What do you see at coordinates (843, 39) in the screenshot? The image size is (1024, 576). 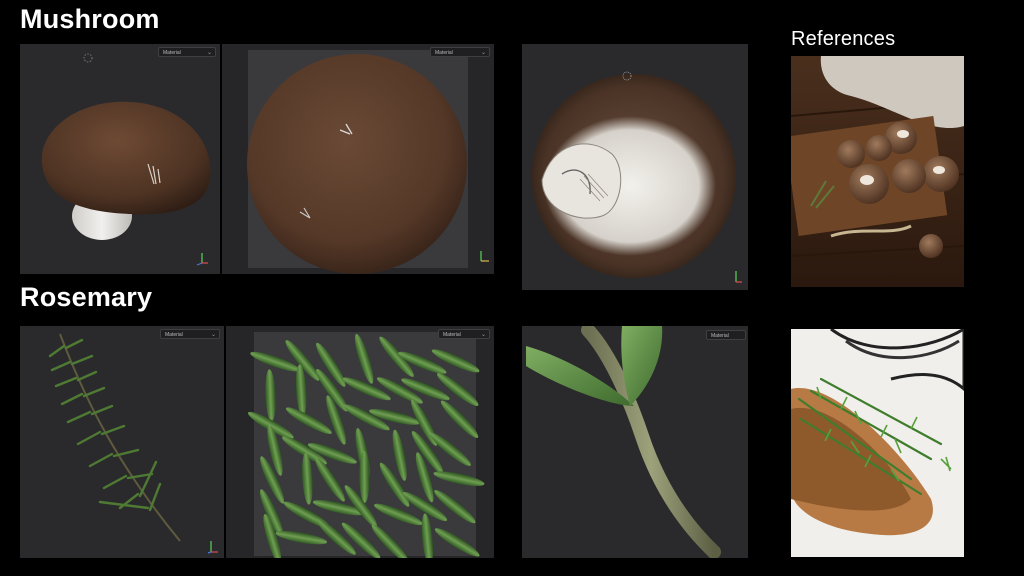 I see `references-title: References` at bounding box center [843, 39].